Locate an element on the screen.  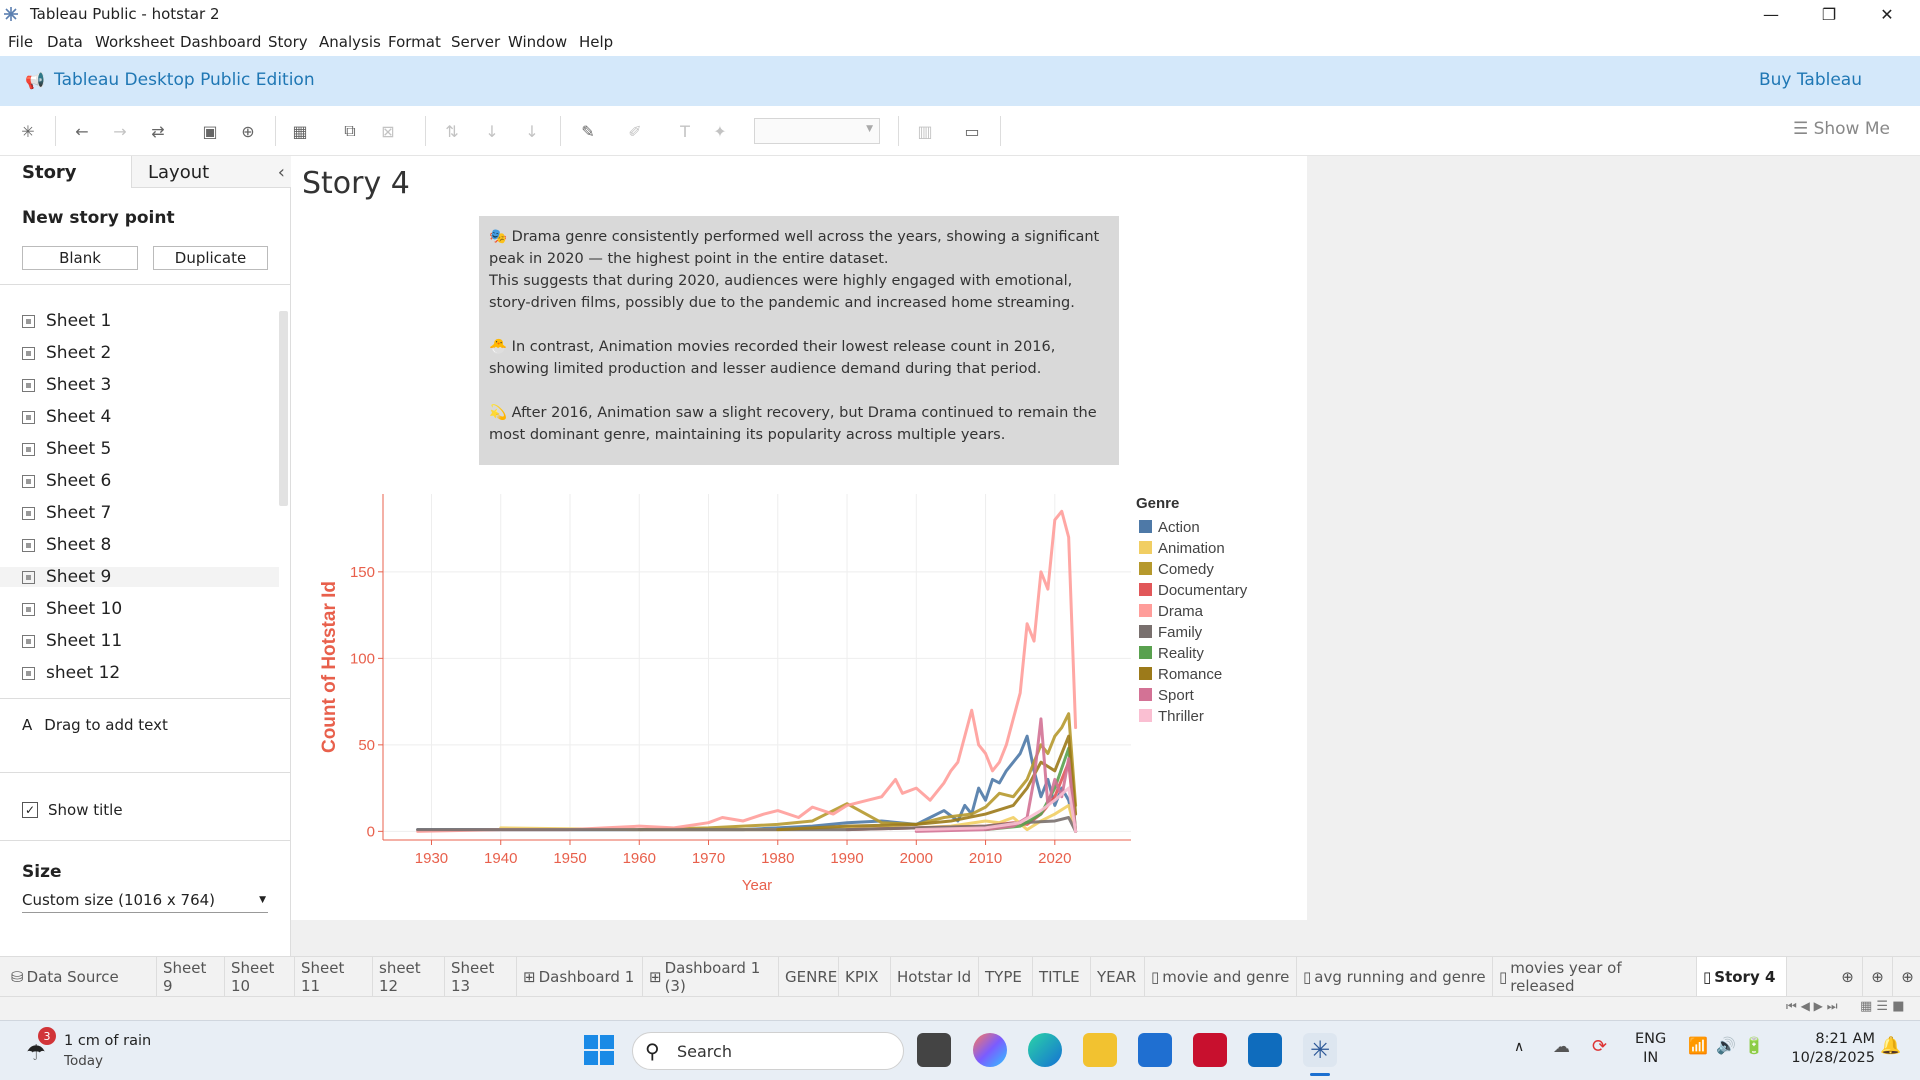
weather-widget: 1 cm of rain Today is located at coordinates (107, 1051).